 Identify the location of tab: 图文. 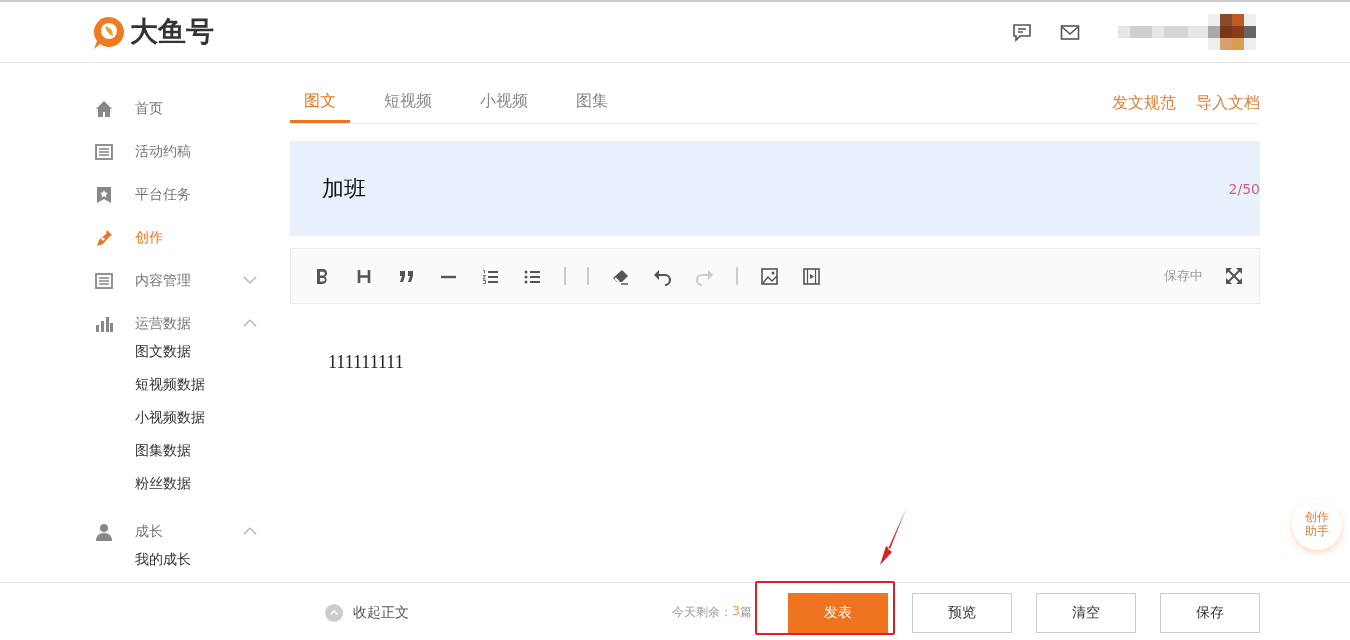
(320, 107).